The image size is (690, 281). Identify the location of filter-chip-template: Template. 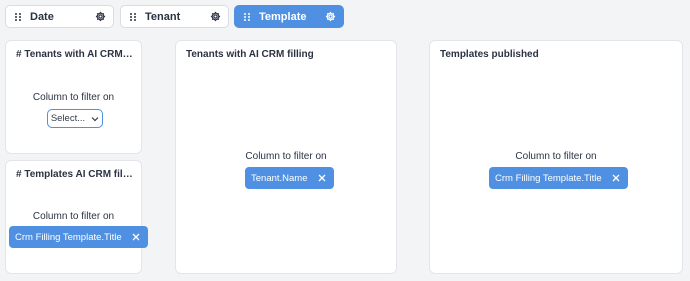
(289, 16).